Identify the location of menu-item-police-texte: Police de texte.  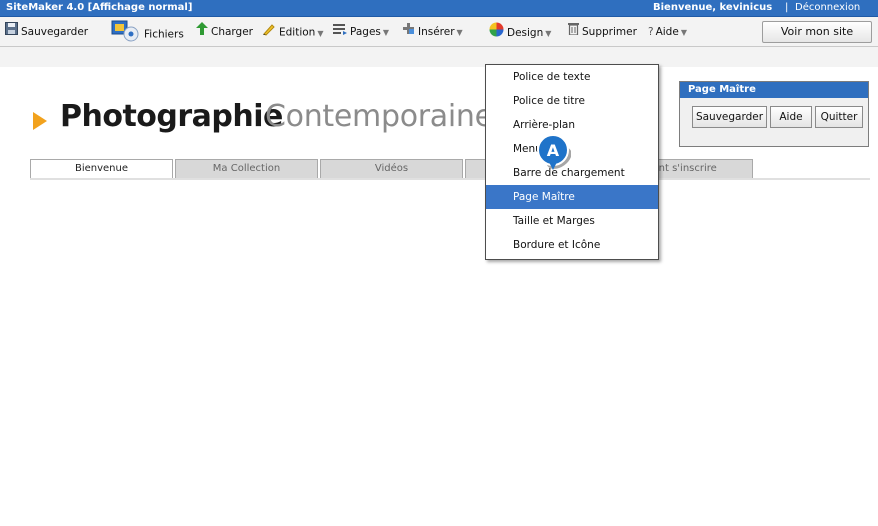
(572, 77).